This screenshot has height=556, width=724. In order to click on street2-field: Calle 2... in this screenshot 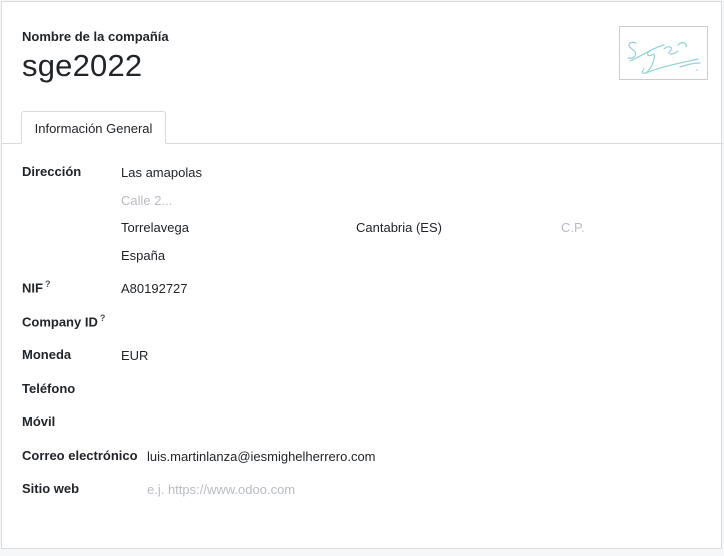, I will do `click(146, 200)`.